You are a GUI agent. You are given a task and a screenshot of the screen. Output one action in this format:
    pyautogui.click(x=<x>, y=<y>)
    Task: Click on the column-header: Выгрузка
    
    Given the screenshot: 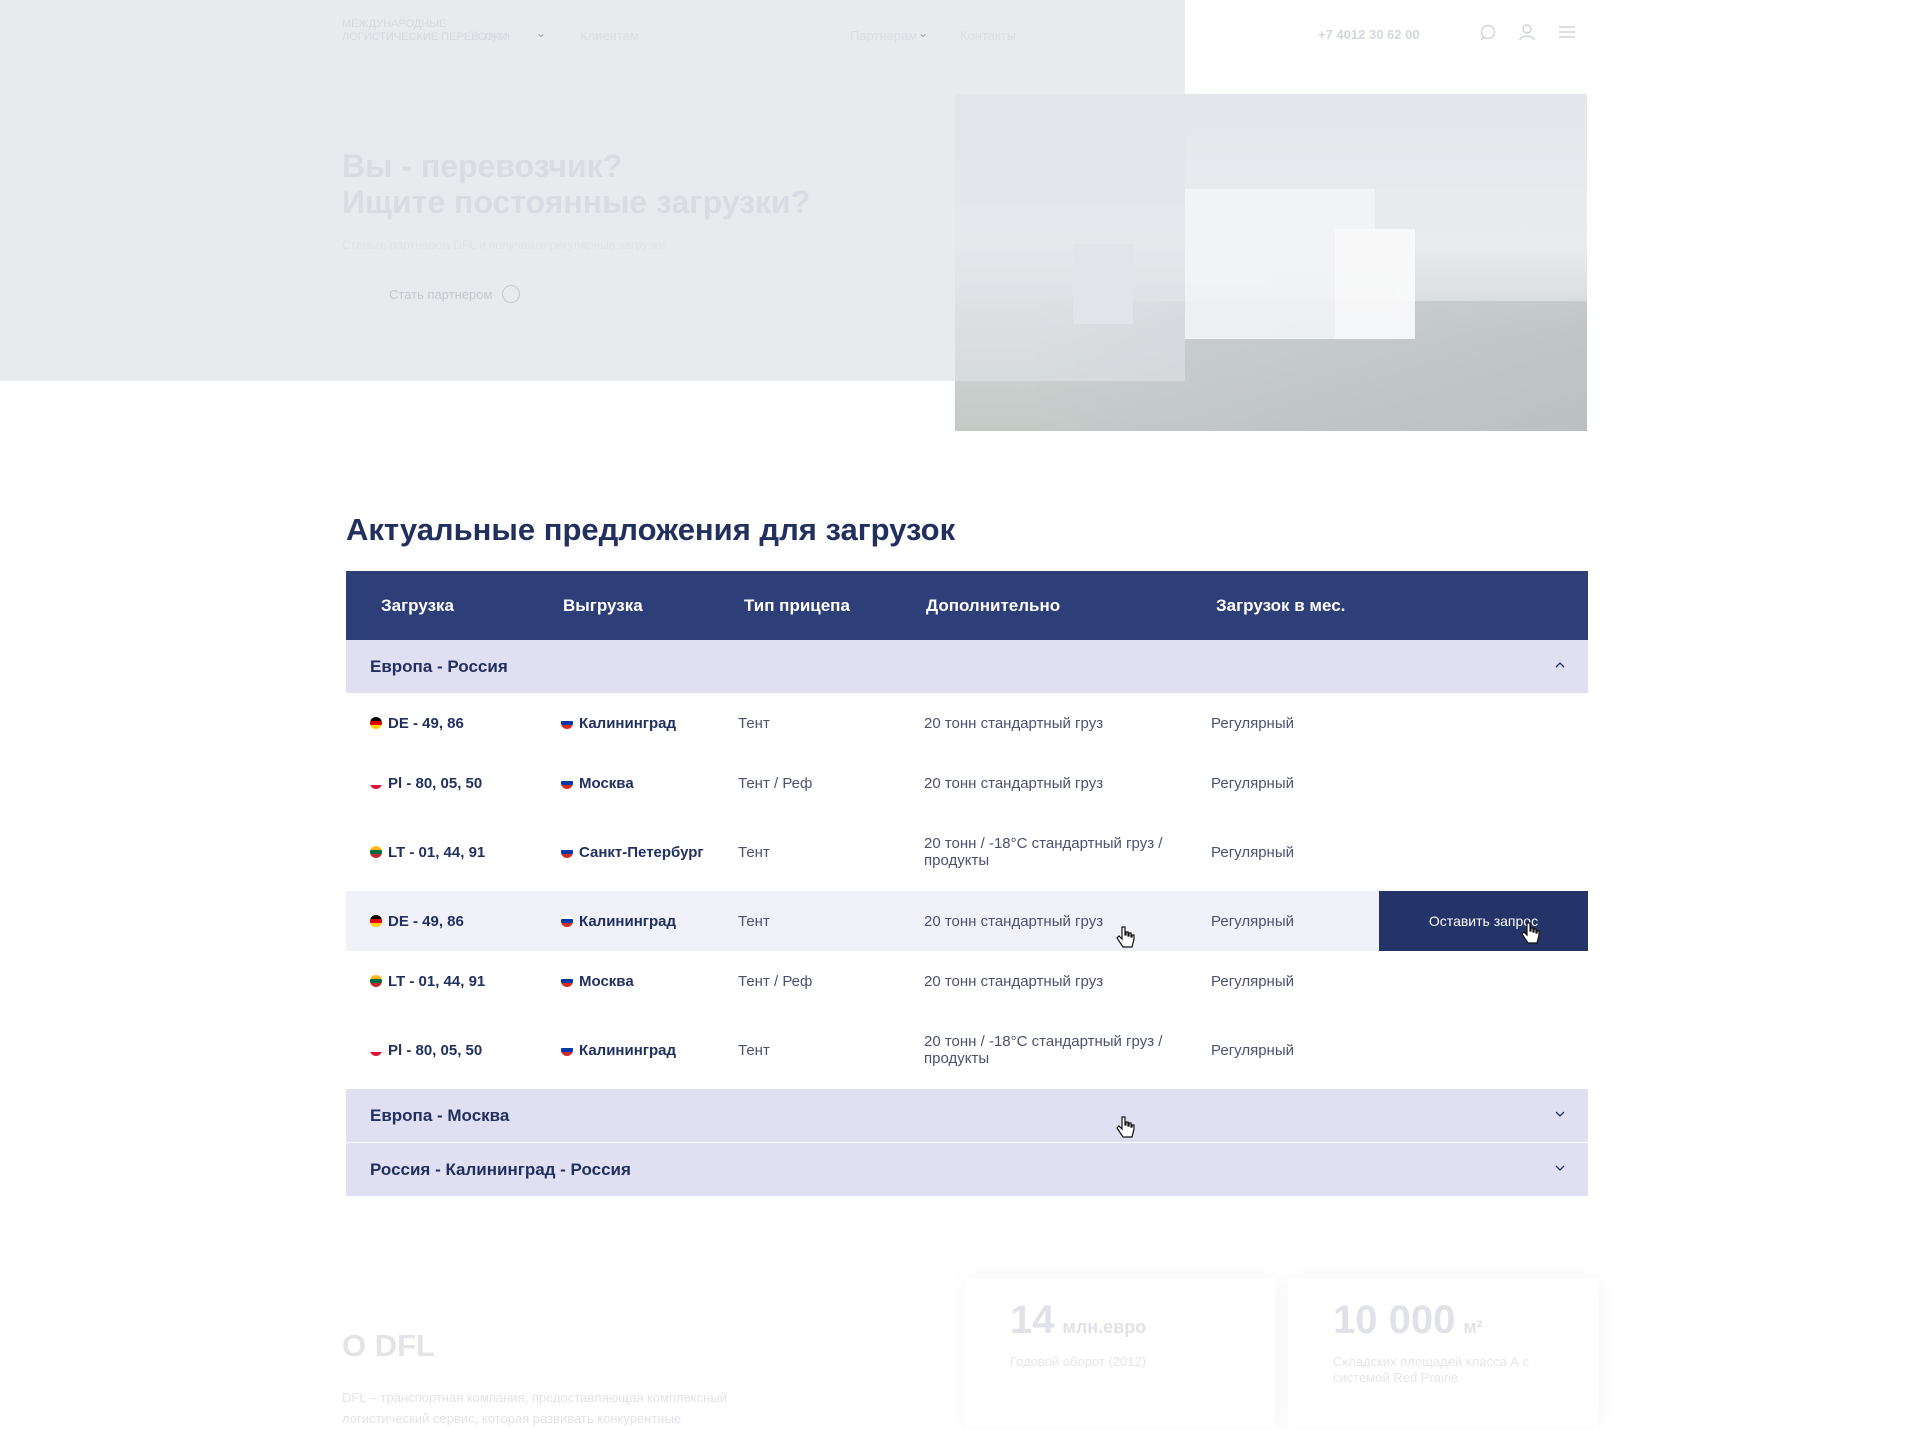 What is the action you would take?
    pyautogui.click(x=603, y=605)
    